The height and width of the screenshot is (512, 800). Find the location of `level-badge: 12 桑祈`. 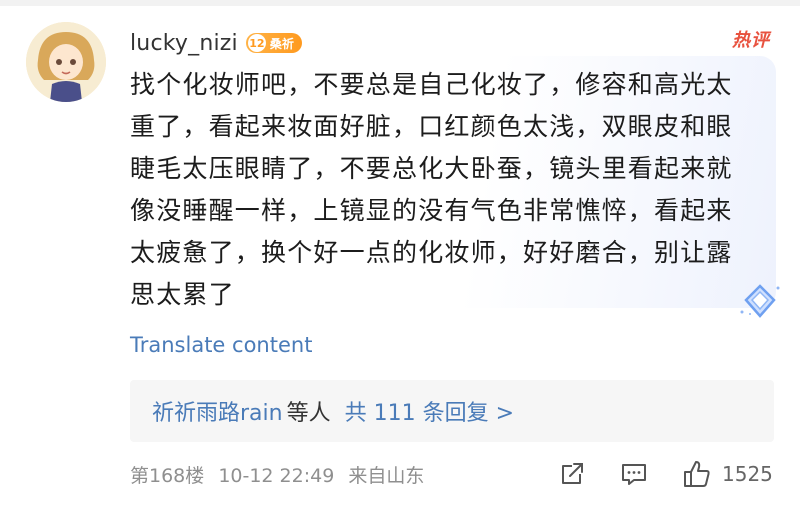

level-badge: 12 桑祈 is located at coordinates (273, 43).